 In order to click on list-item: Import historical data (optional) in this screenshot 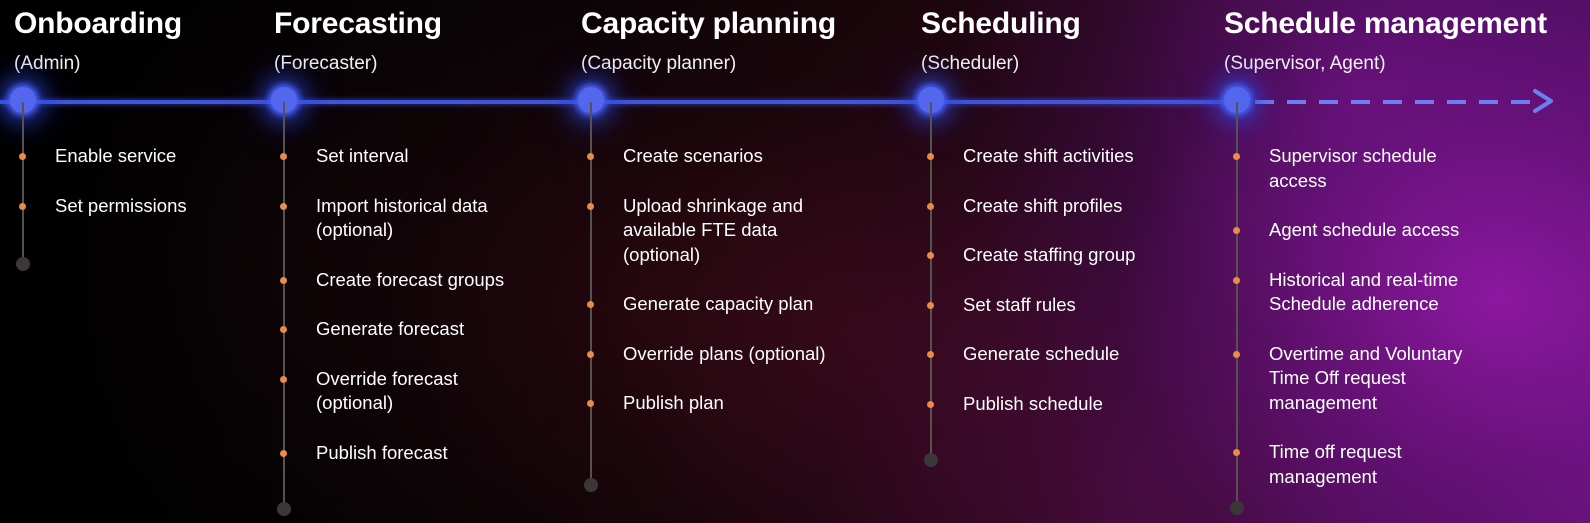, I will do `click(407, 218)`.